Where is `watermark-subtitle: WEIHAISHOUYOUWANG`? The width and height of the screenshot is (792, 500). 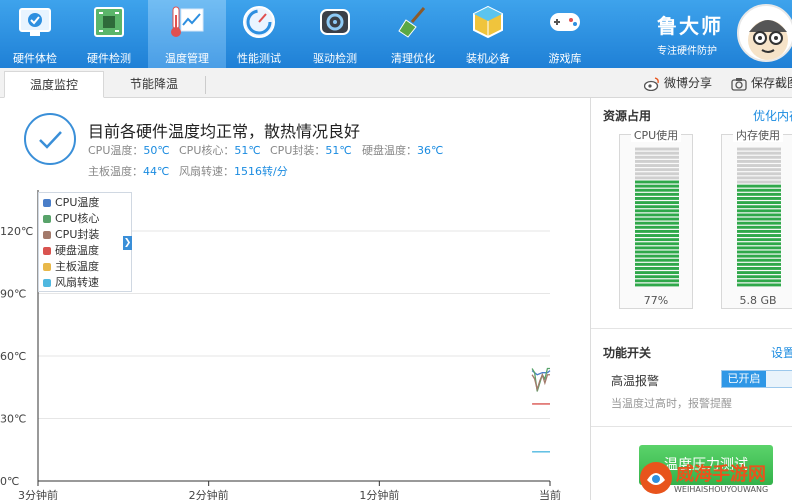 watermark-subtitle: WEIHAISHOUYOUWANG is located at coordinates (721, 489).